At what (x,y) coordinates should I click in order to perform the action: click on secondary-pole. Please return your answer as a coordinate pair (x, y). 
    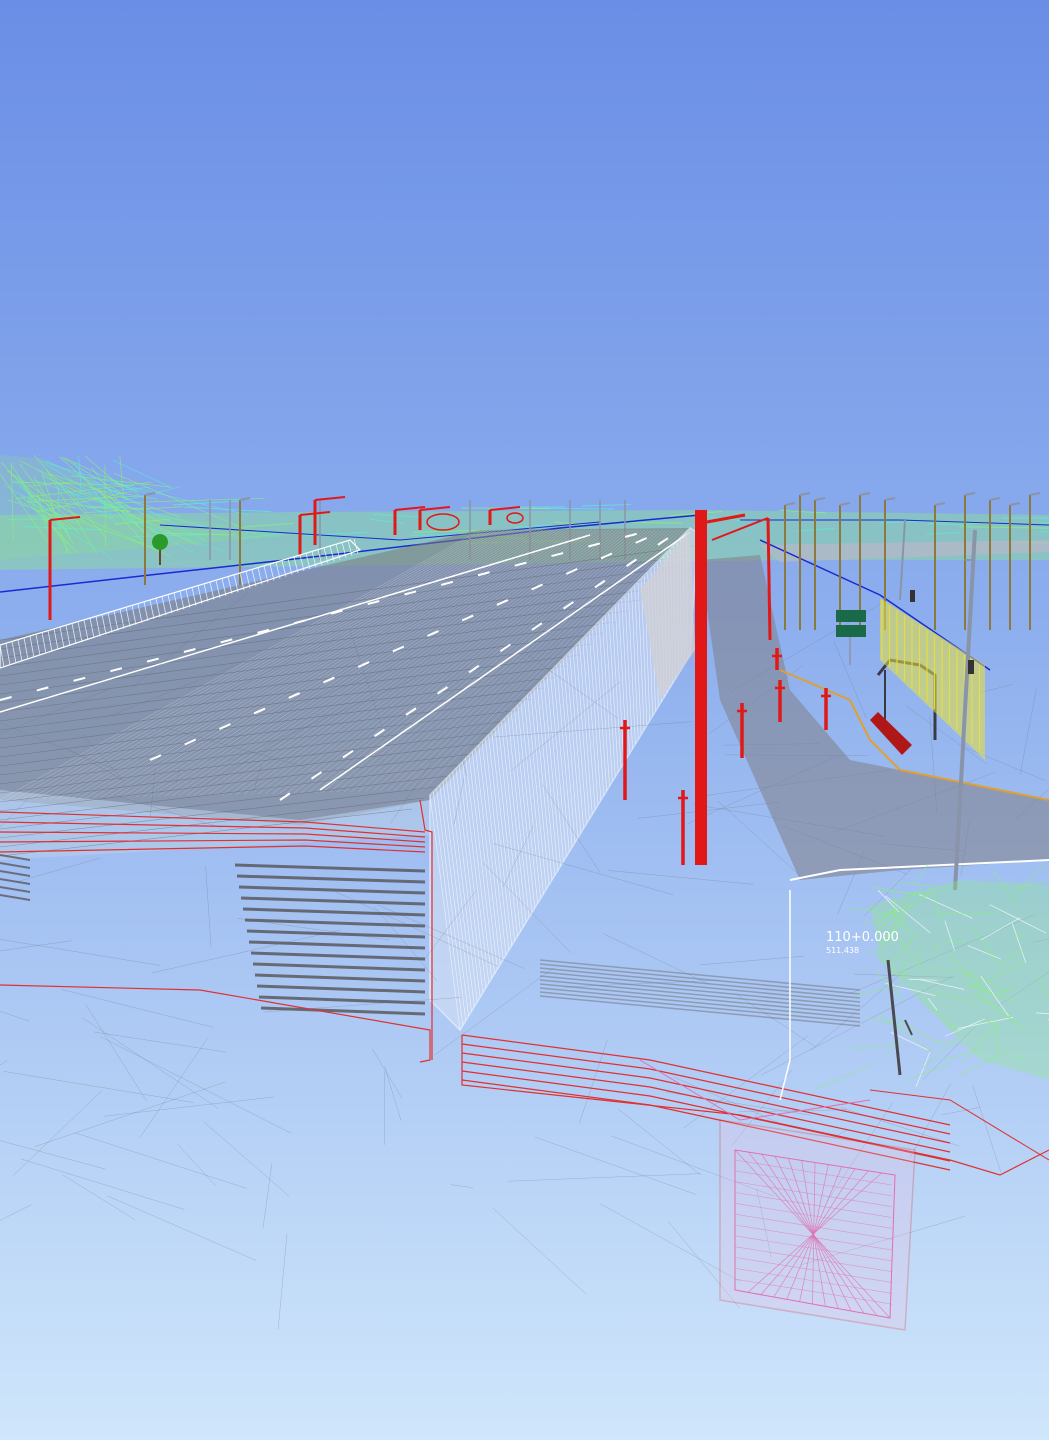
    Looking at the image, I should click on (769, 579).